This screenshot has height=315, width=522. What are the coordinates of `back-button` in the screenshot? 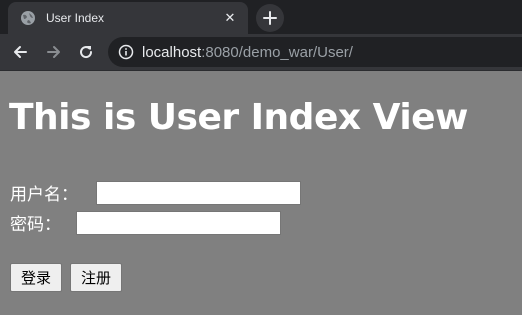 It's located at (20, 52).